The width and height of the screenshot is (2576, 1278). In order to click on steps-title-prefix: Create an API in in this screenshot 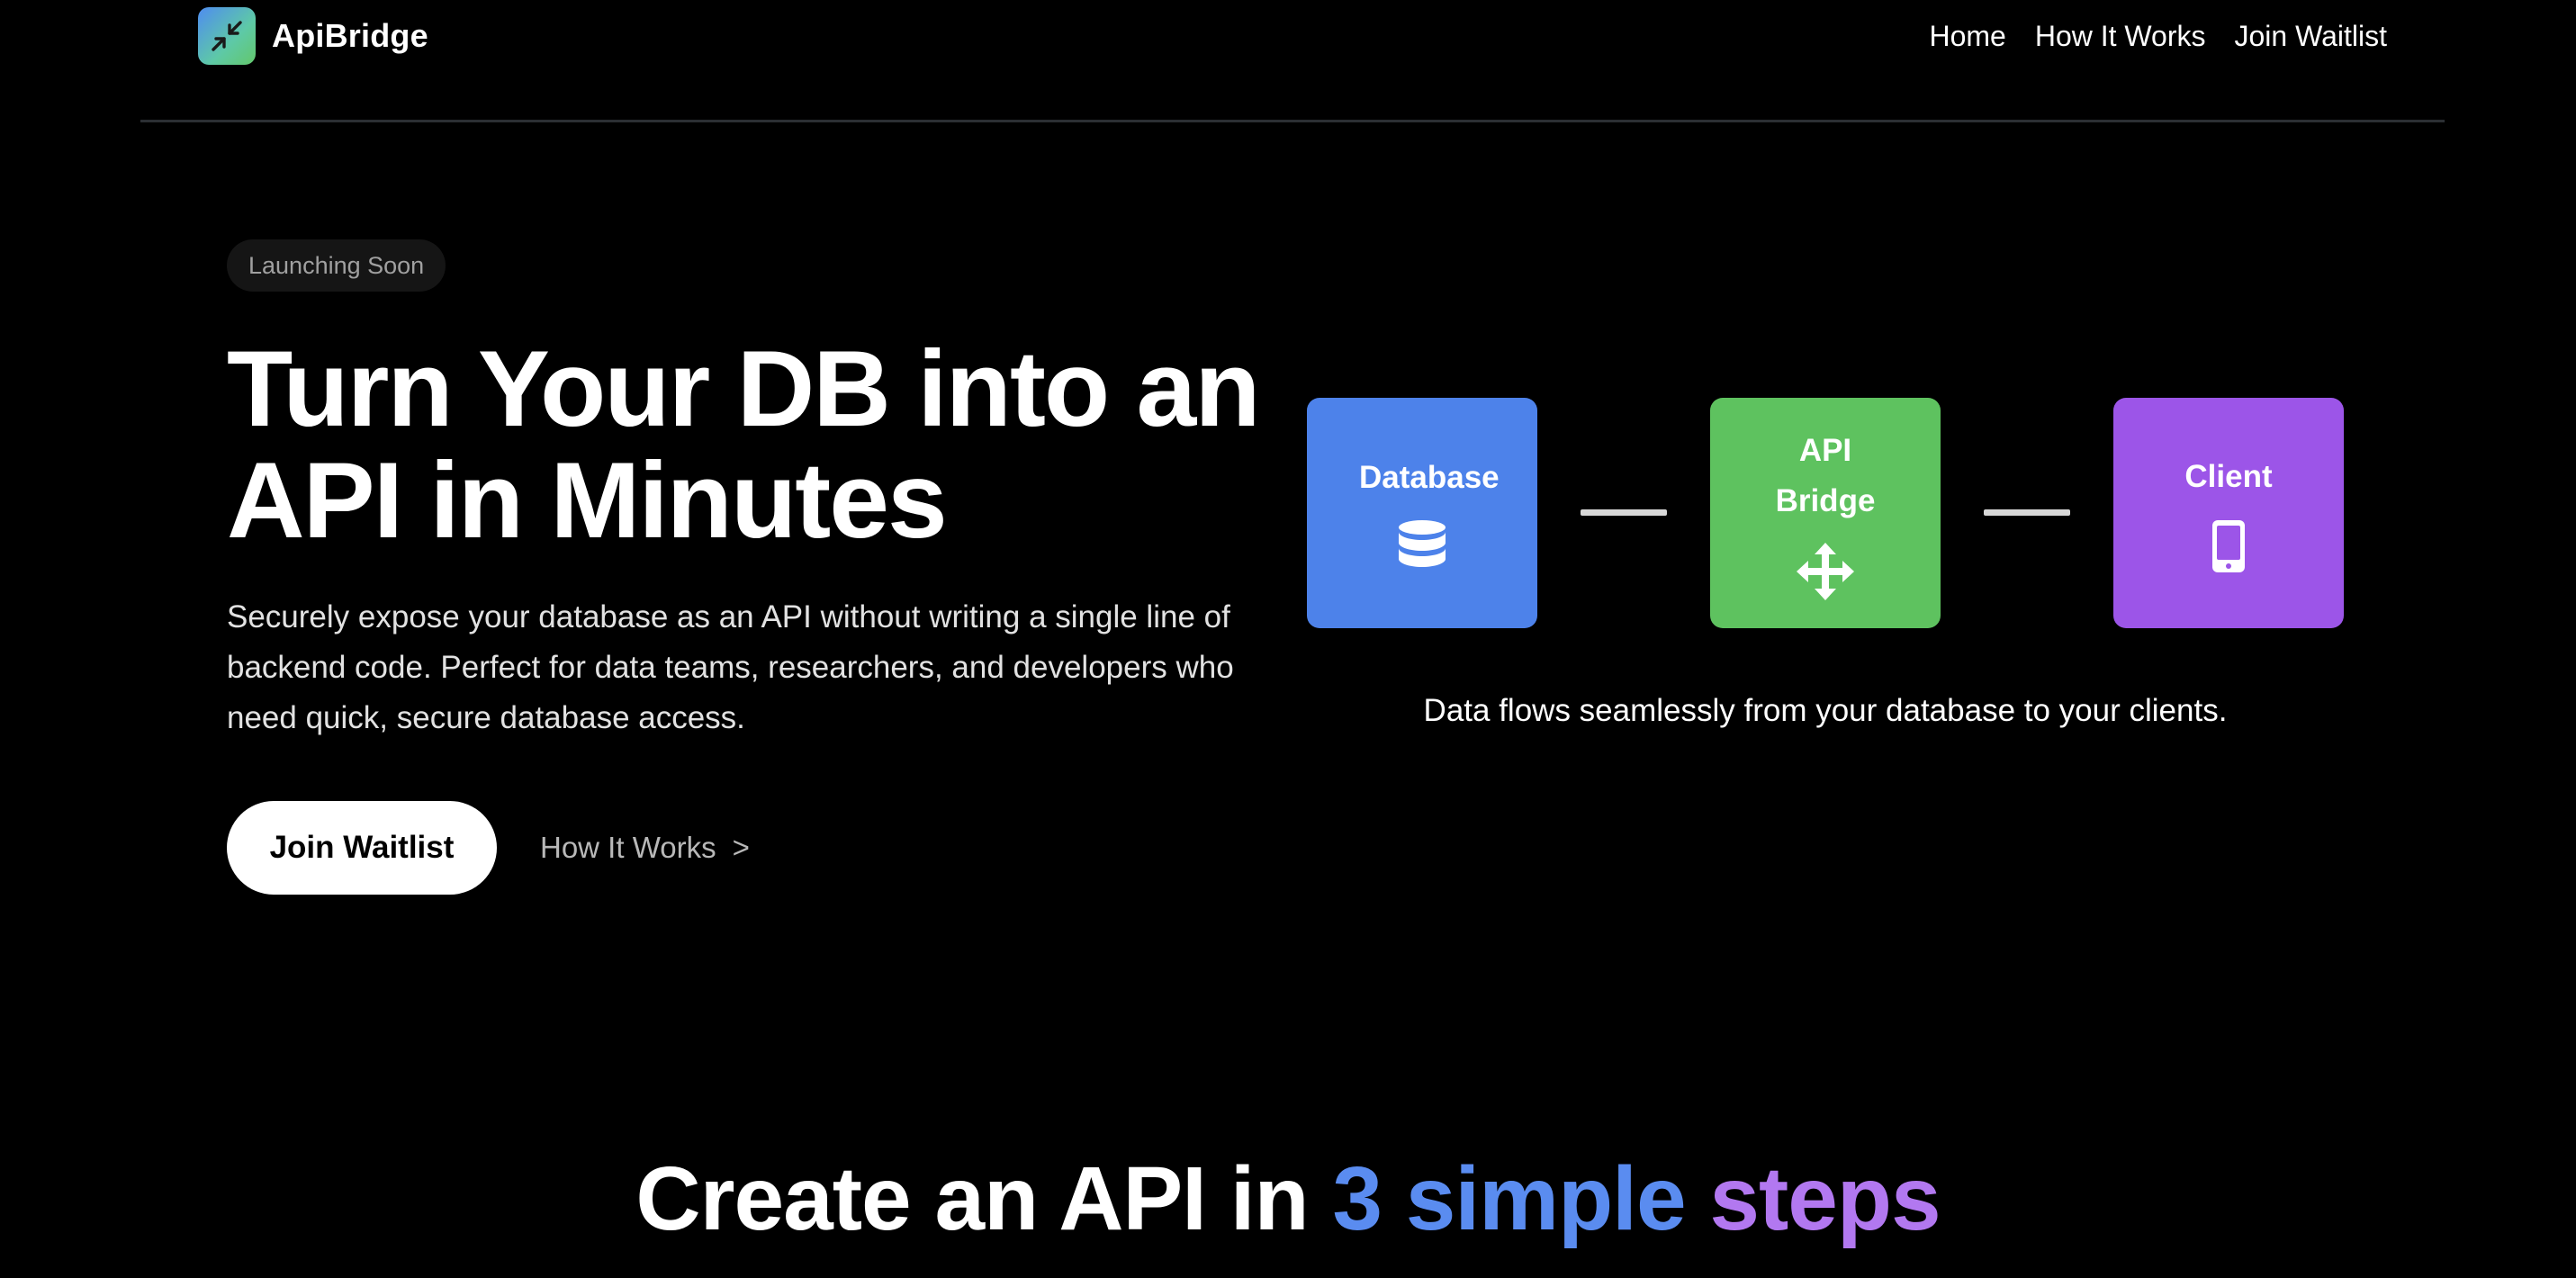, I will do `click(984, 1198)`.